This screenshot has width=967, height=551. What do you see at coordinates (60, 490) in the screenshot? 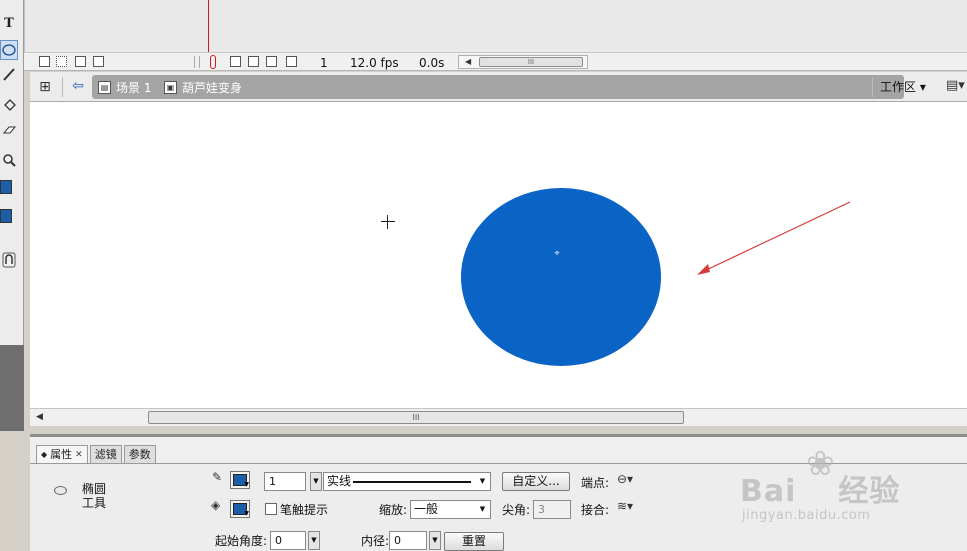
I see `oval-tool-preview-icon` at bounding box center [60, 490].